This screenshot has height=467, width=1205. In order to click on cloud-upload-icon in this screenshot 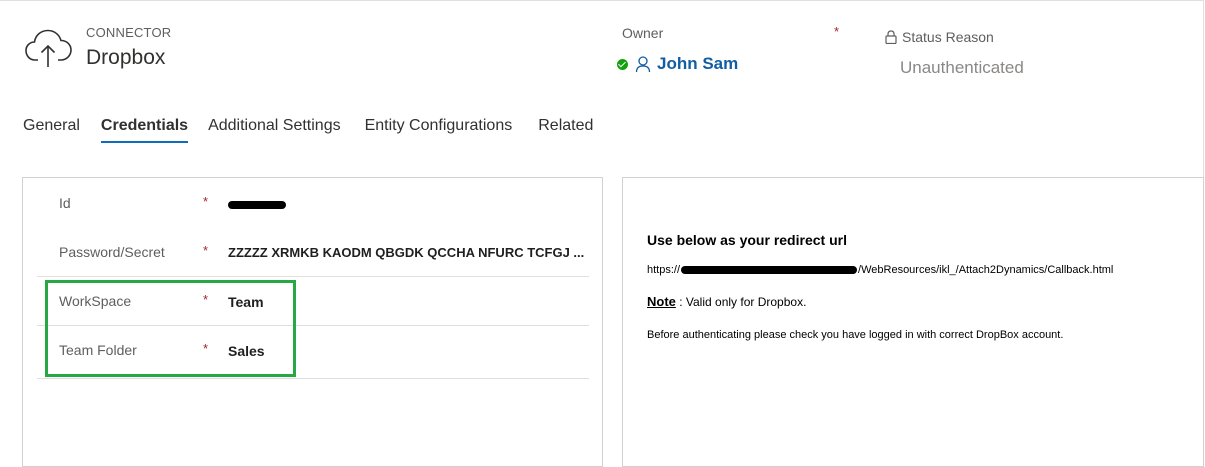, I will do `click(49, 48)`.